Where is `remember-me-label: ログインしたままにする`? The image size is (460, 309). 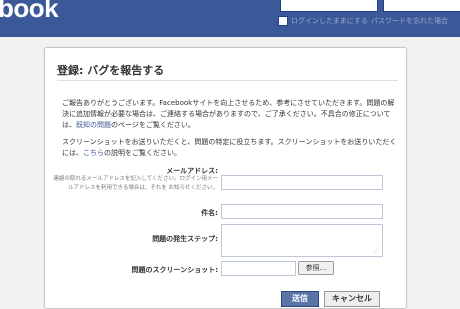 remember-me-label: ログインしたままにする is located at coordinates (329, 21).